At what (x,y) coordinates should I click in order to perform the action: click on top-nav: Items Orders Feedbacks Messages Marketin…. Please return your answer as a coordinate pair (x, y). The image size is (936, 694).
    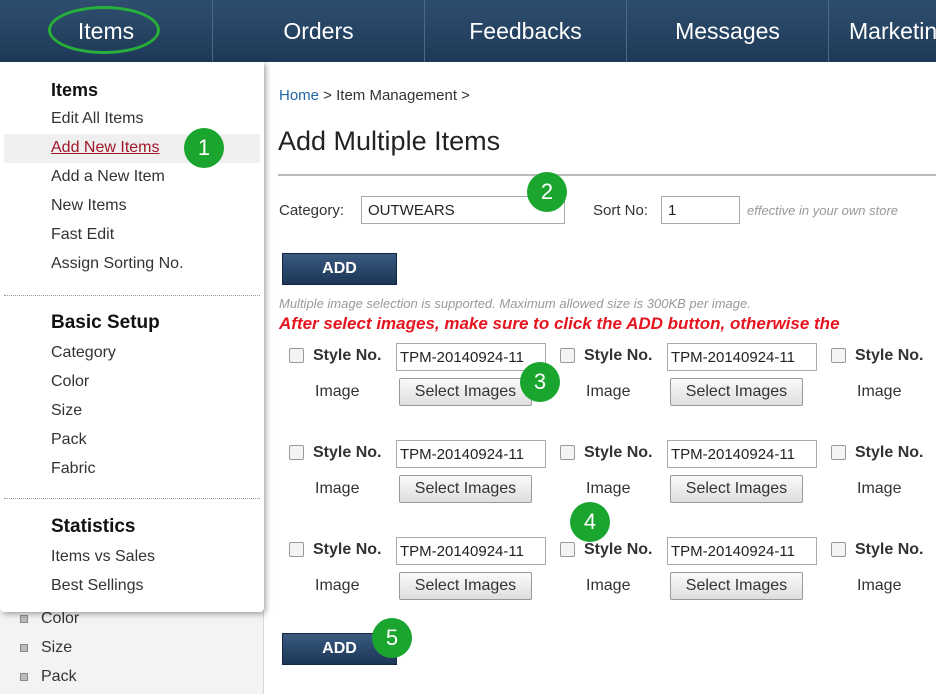
    Looking at the image, I should click on (468, 31).